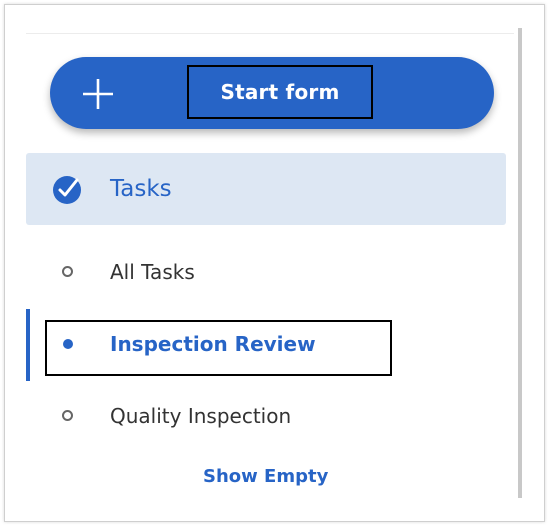 The width and height of the screenshot is (549, 526). I want to click on nav-item-label: Quality Inspection, so click(201, 416).